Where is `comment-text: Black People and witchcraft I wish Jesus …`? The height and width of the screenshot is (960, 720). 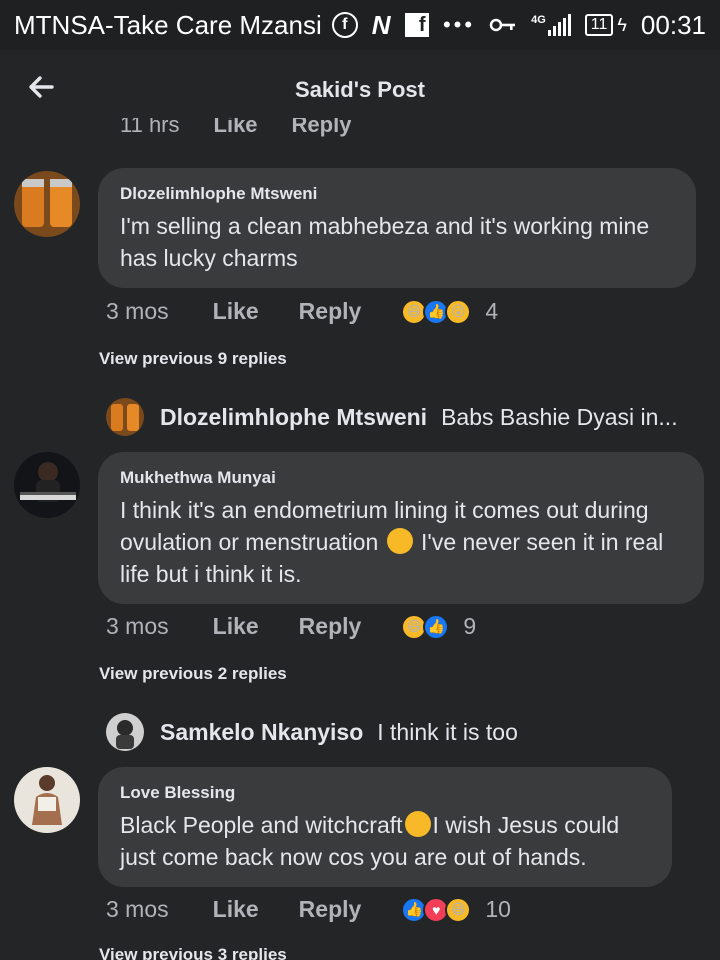 comment-text: Black People and witchcraft I wish Jesus … is located at coordinates (385, 841).